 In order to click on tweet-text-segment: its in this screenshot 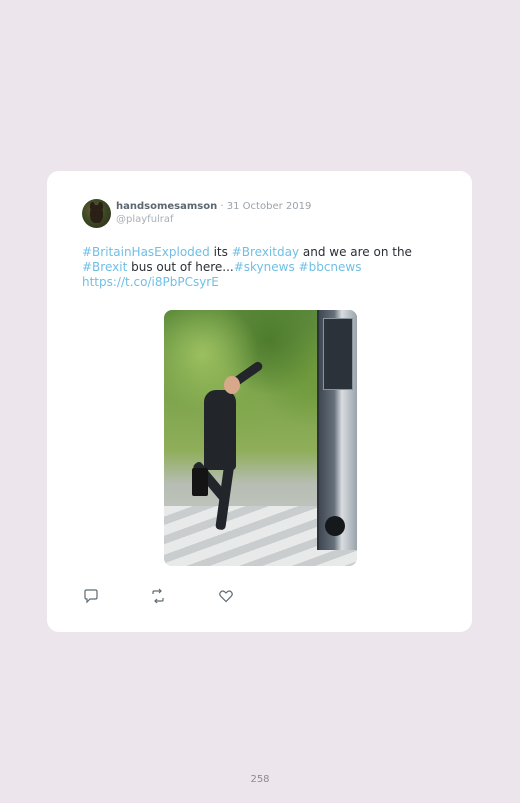, I will do `click(220, 252)`.